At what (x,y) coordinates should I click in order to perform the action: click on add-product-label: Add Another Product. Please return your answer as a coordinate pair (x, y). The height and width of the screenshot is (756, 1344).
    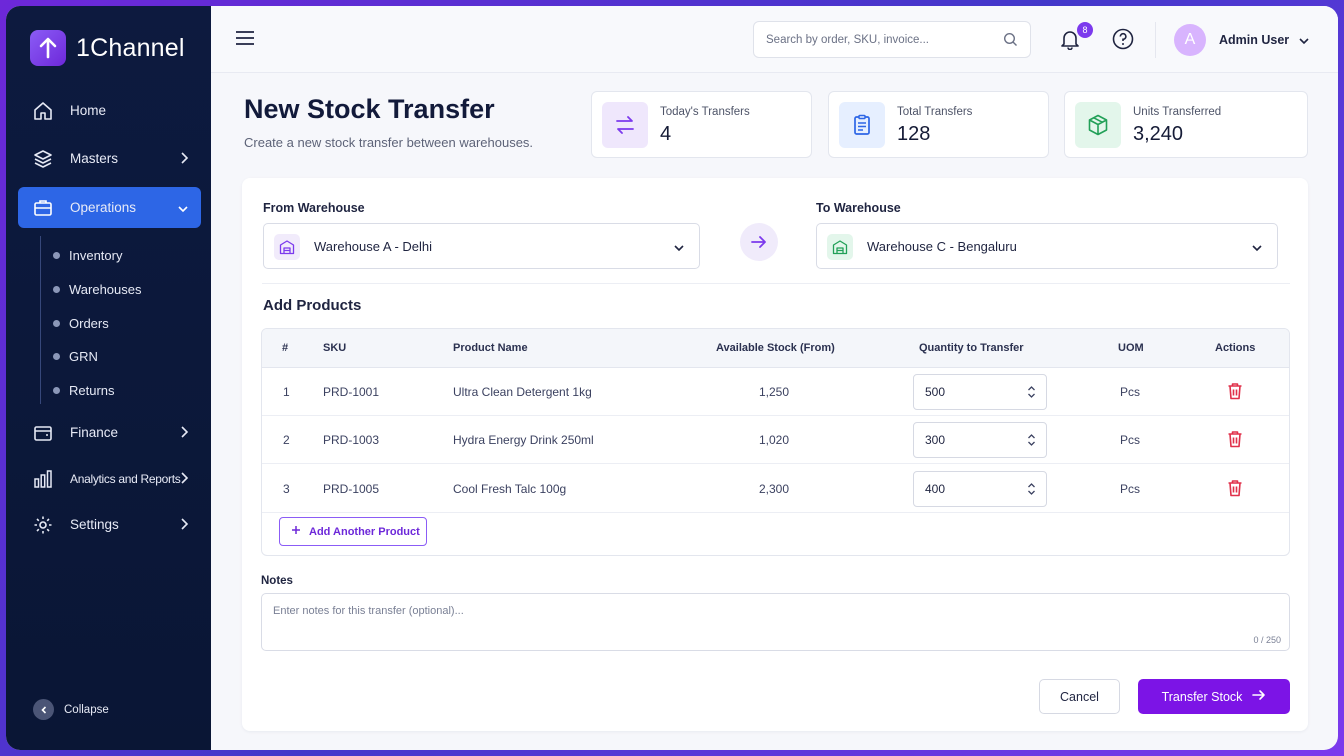
    Looking at the image, I should click on (364, 531).